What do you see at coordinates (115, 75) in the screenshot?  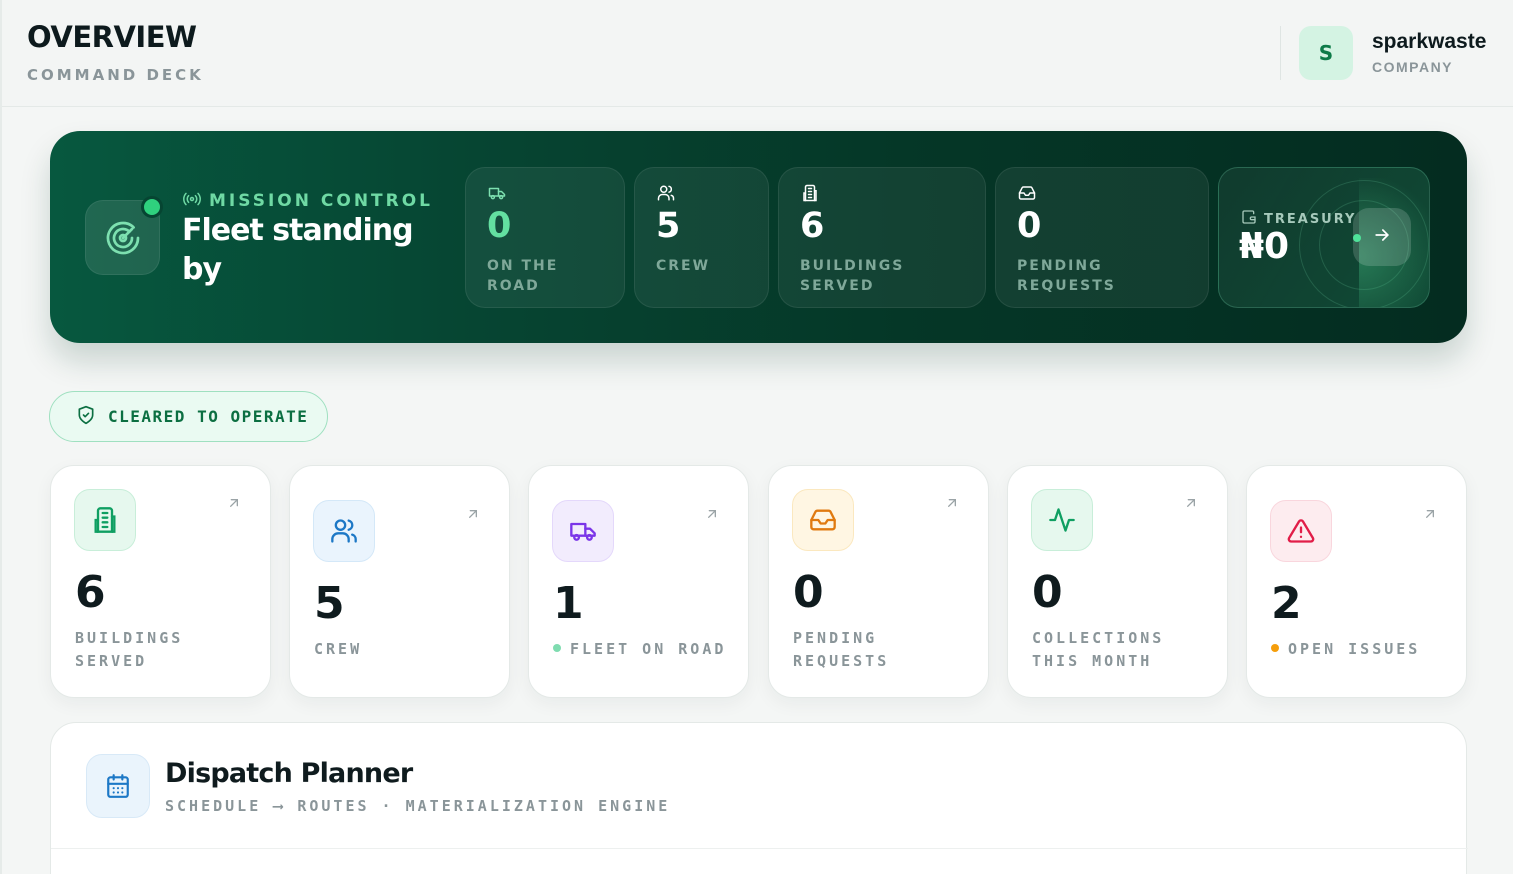 I see `page-subtitle: COMMAND DECK` at bounding box center [115, 75].